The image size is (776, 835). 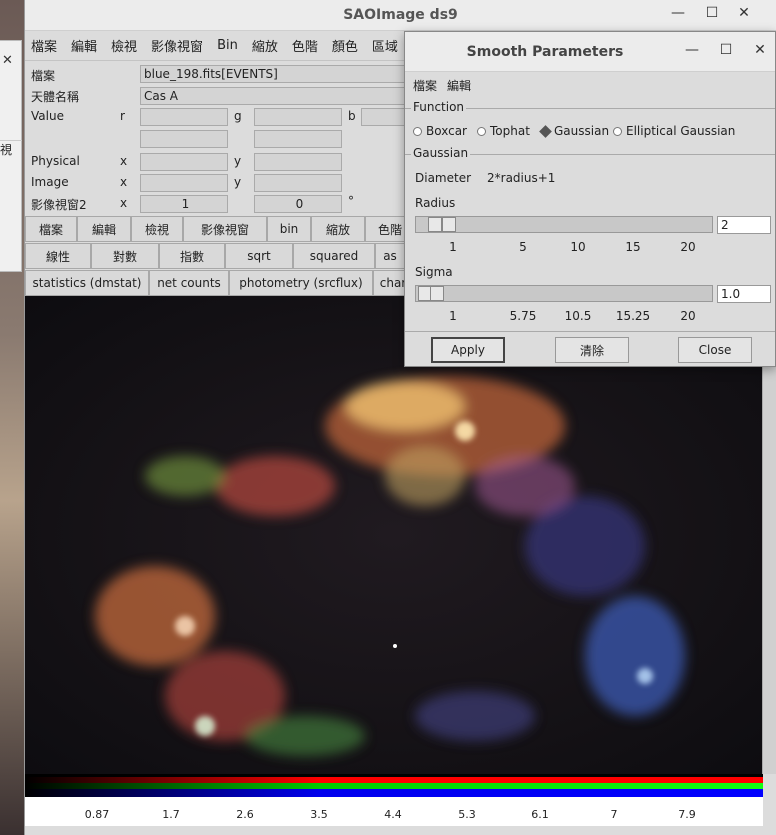 What do you see at coordinates (434, 272) in the screenshot?
I see `sigma-label: Sigma` at bounding box center [434, 272].